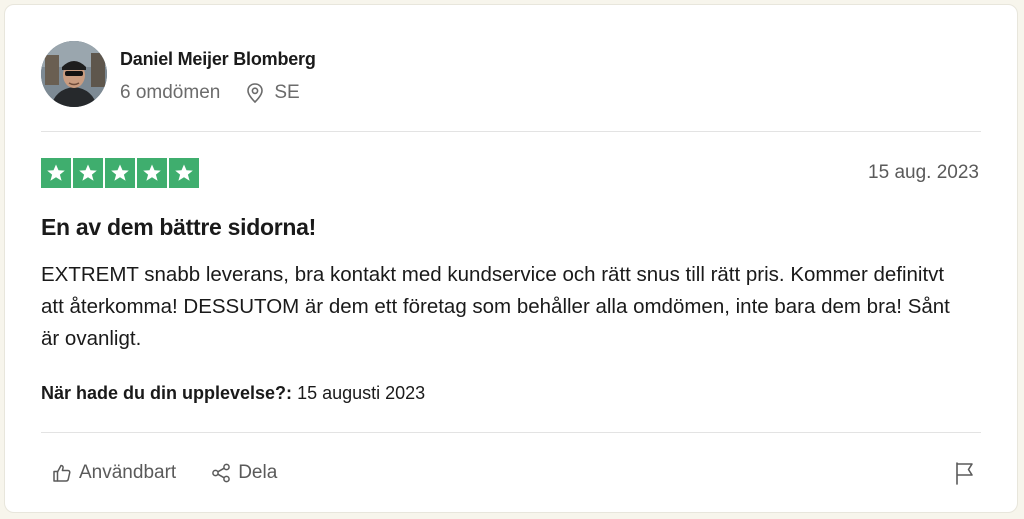  What do you see at coordinates (218, 59) in the screenshot?
I see `reviewer-name: Daniel Meijer Blomberg` at bounding box center [218, 59].